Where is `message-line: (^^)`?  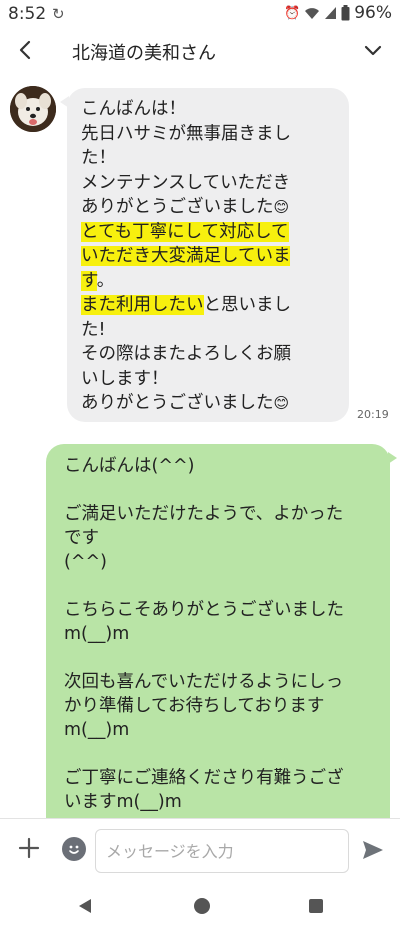 message-line: (^^) is located at coordinates (85, 562).